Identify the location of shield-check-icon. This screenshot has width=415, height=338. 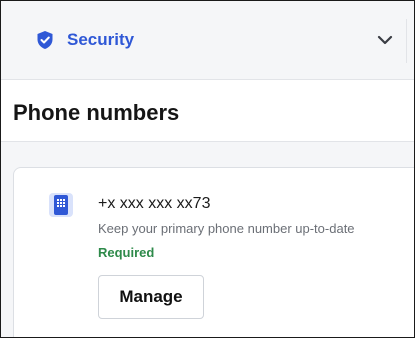
(45, 40).